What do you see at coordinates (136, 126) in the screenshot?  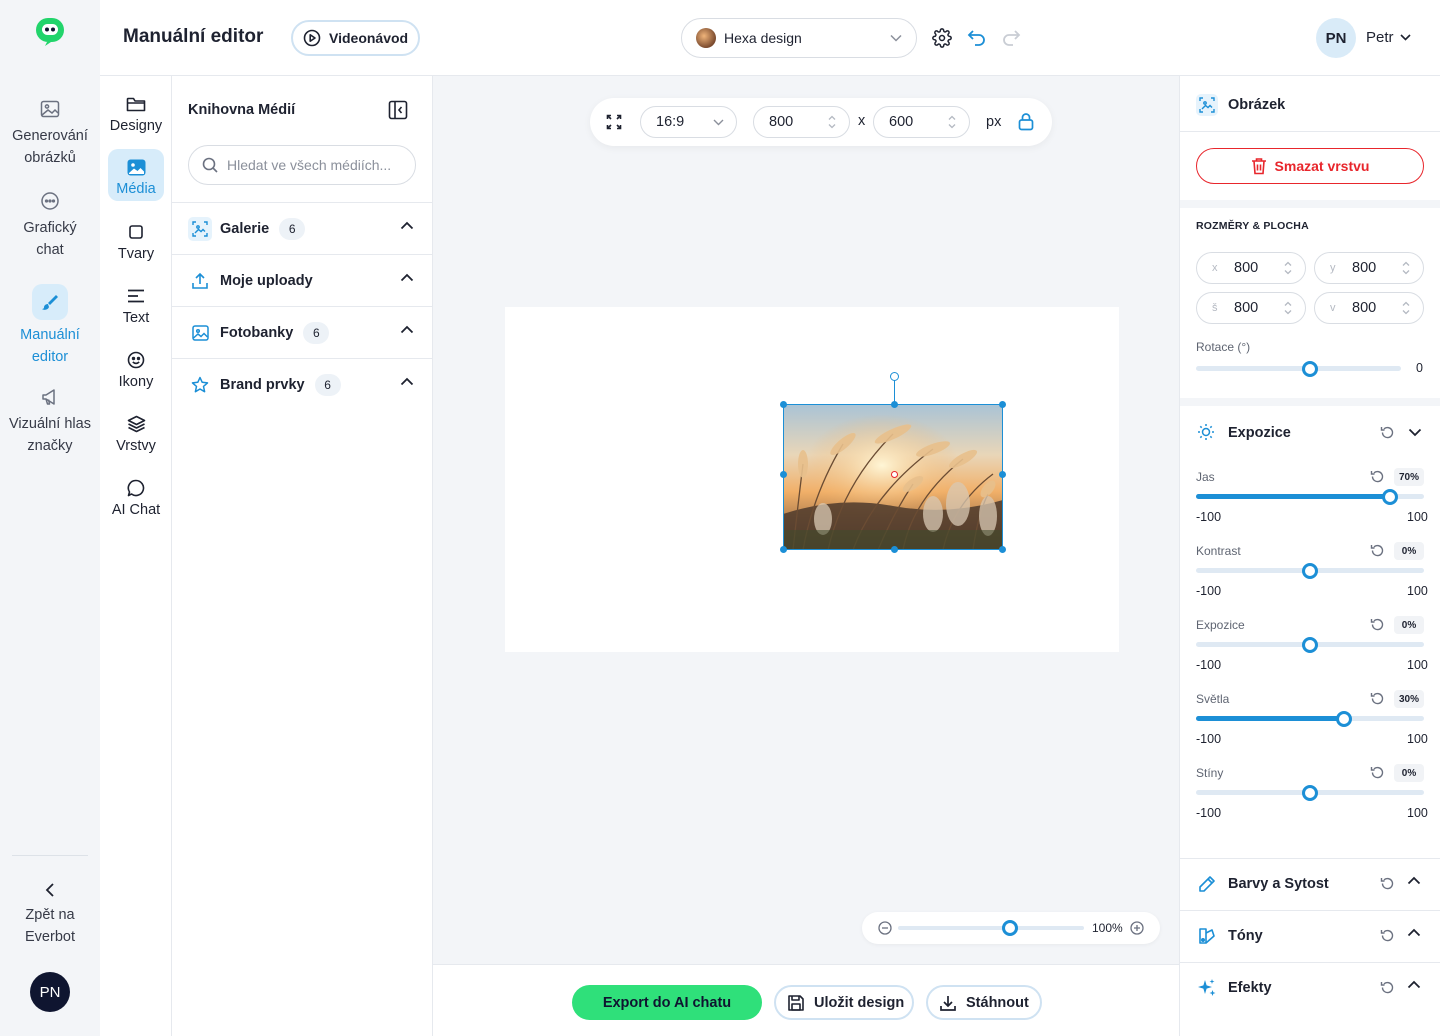 I see `tool-label: Designy` at bounding box center [136, 126].